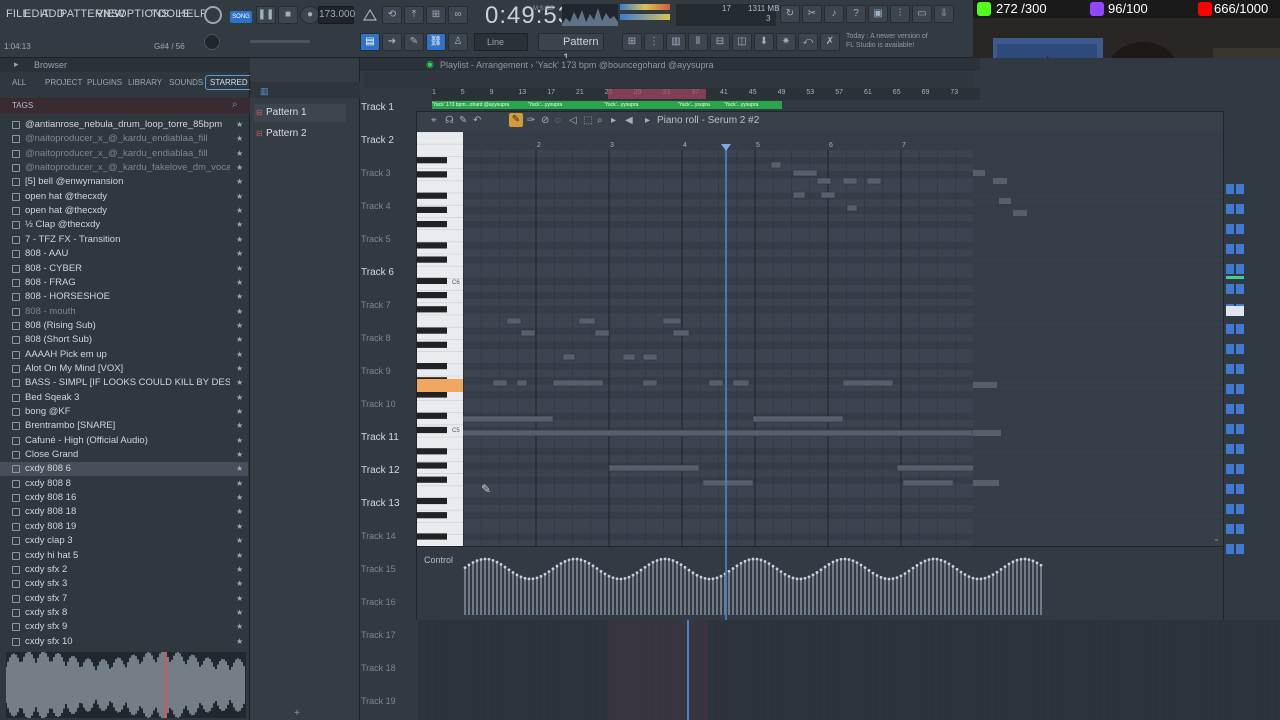 The height and width of the screenshot is (720, 1280). Describe the element at coordinates (436, 42) in the screenshot. I see `chain-link-icon: ⛓` at that location.